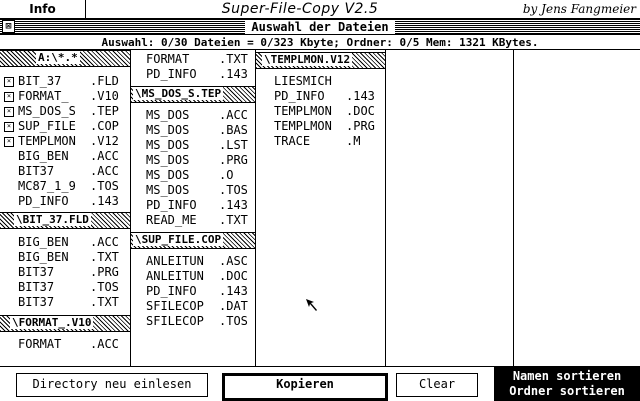  Describe the element at coordinates (193, 145) in the screenshot. I see `file-item: MS_DOS .LST` at that location.